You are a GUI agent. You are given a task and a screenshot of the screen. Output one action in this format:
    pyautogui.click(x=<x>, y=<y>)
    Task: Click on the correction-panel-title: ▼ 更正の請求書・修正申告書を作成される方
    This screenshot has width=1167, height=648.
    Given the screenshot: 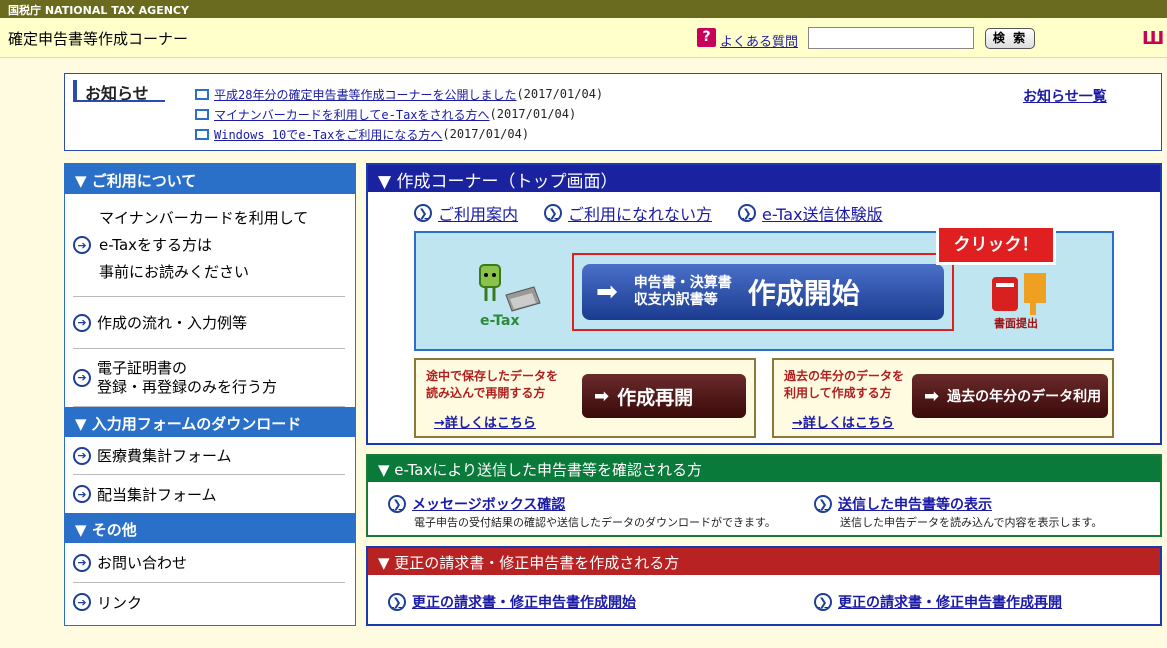 What is the action you would take?
    pyautogui.click(x=764, y=561)
    